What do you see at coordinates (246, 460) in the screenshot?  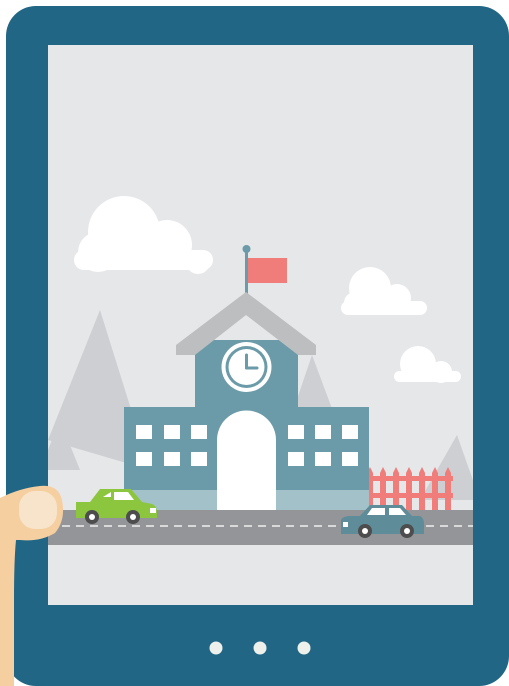 I see `school-door` at bounding box center [246, 460].